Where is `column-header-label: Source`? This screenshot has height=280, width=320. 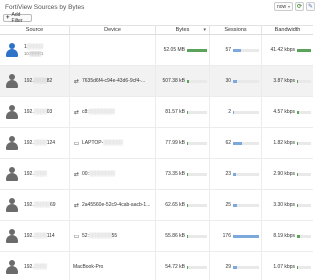 column-header-label: Source is located at coordinates (34, 30).